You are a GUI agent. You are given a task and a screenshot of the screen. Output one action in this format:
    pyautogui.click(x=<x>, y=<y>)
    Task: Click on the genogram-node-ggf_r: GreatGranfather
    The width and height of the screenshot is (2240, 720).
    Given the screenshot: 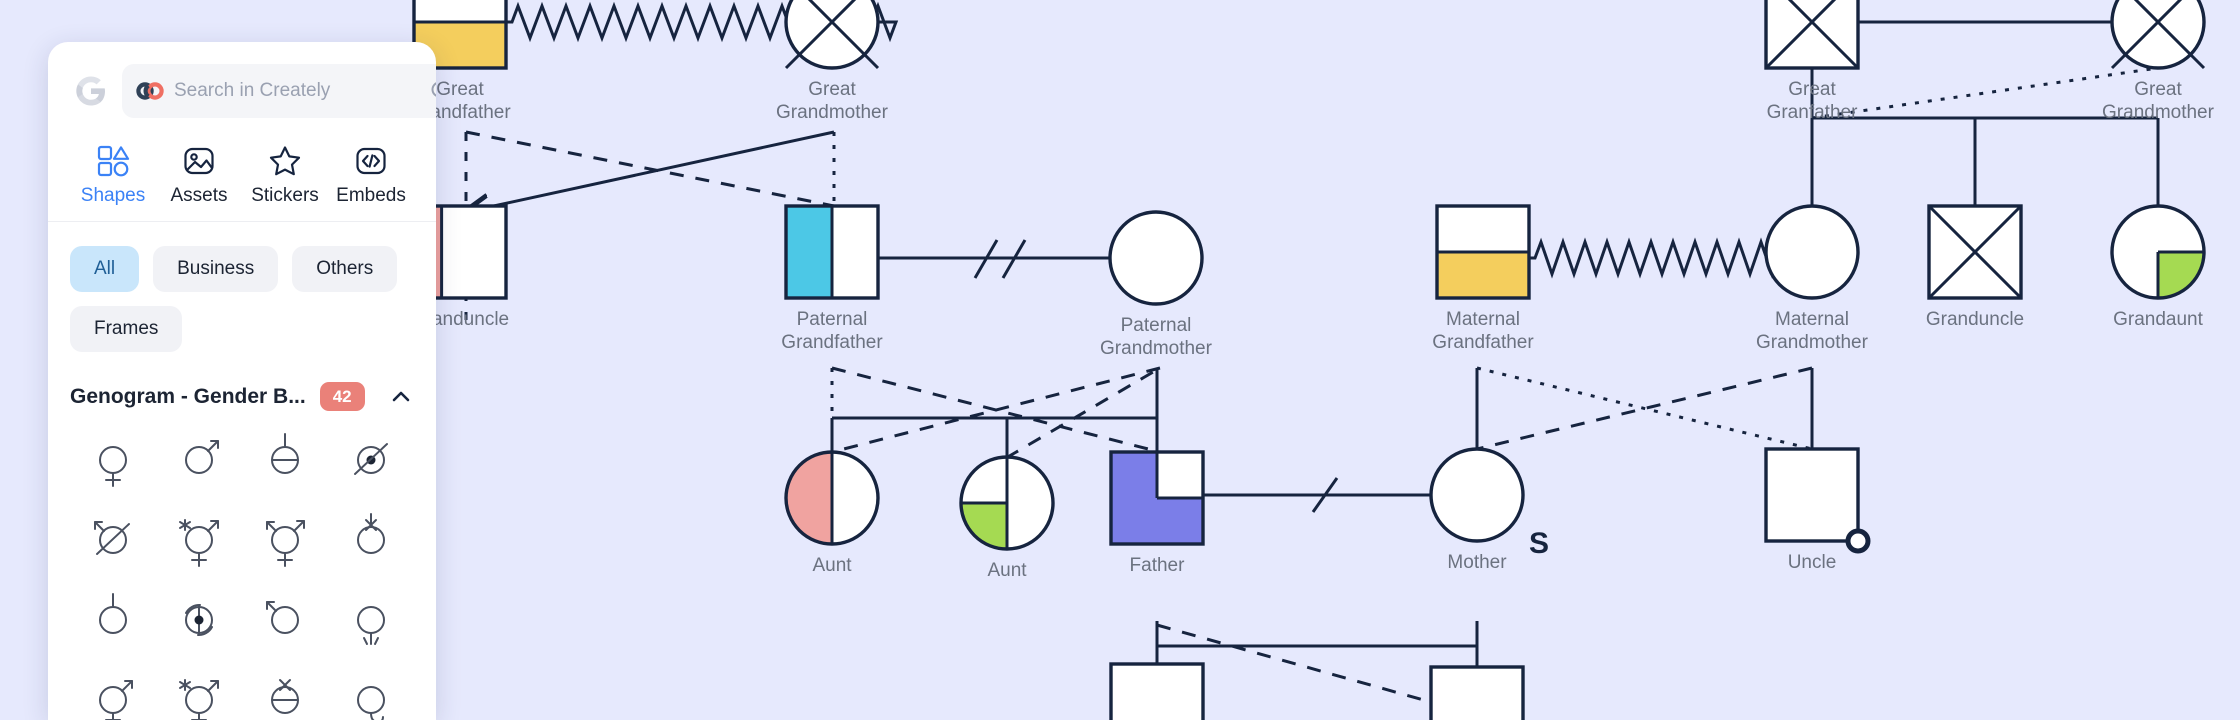 What is the action you would take?
    pyautogui.click(x=1812, y=61)
    